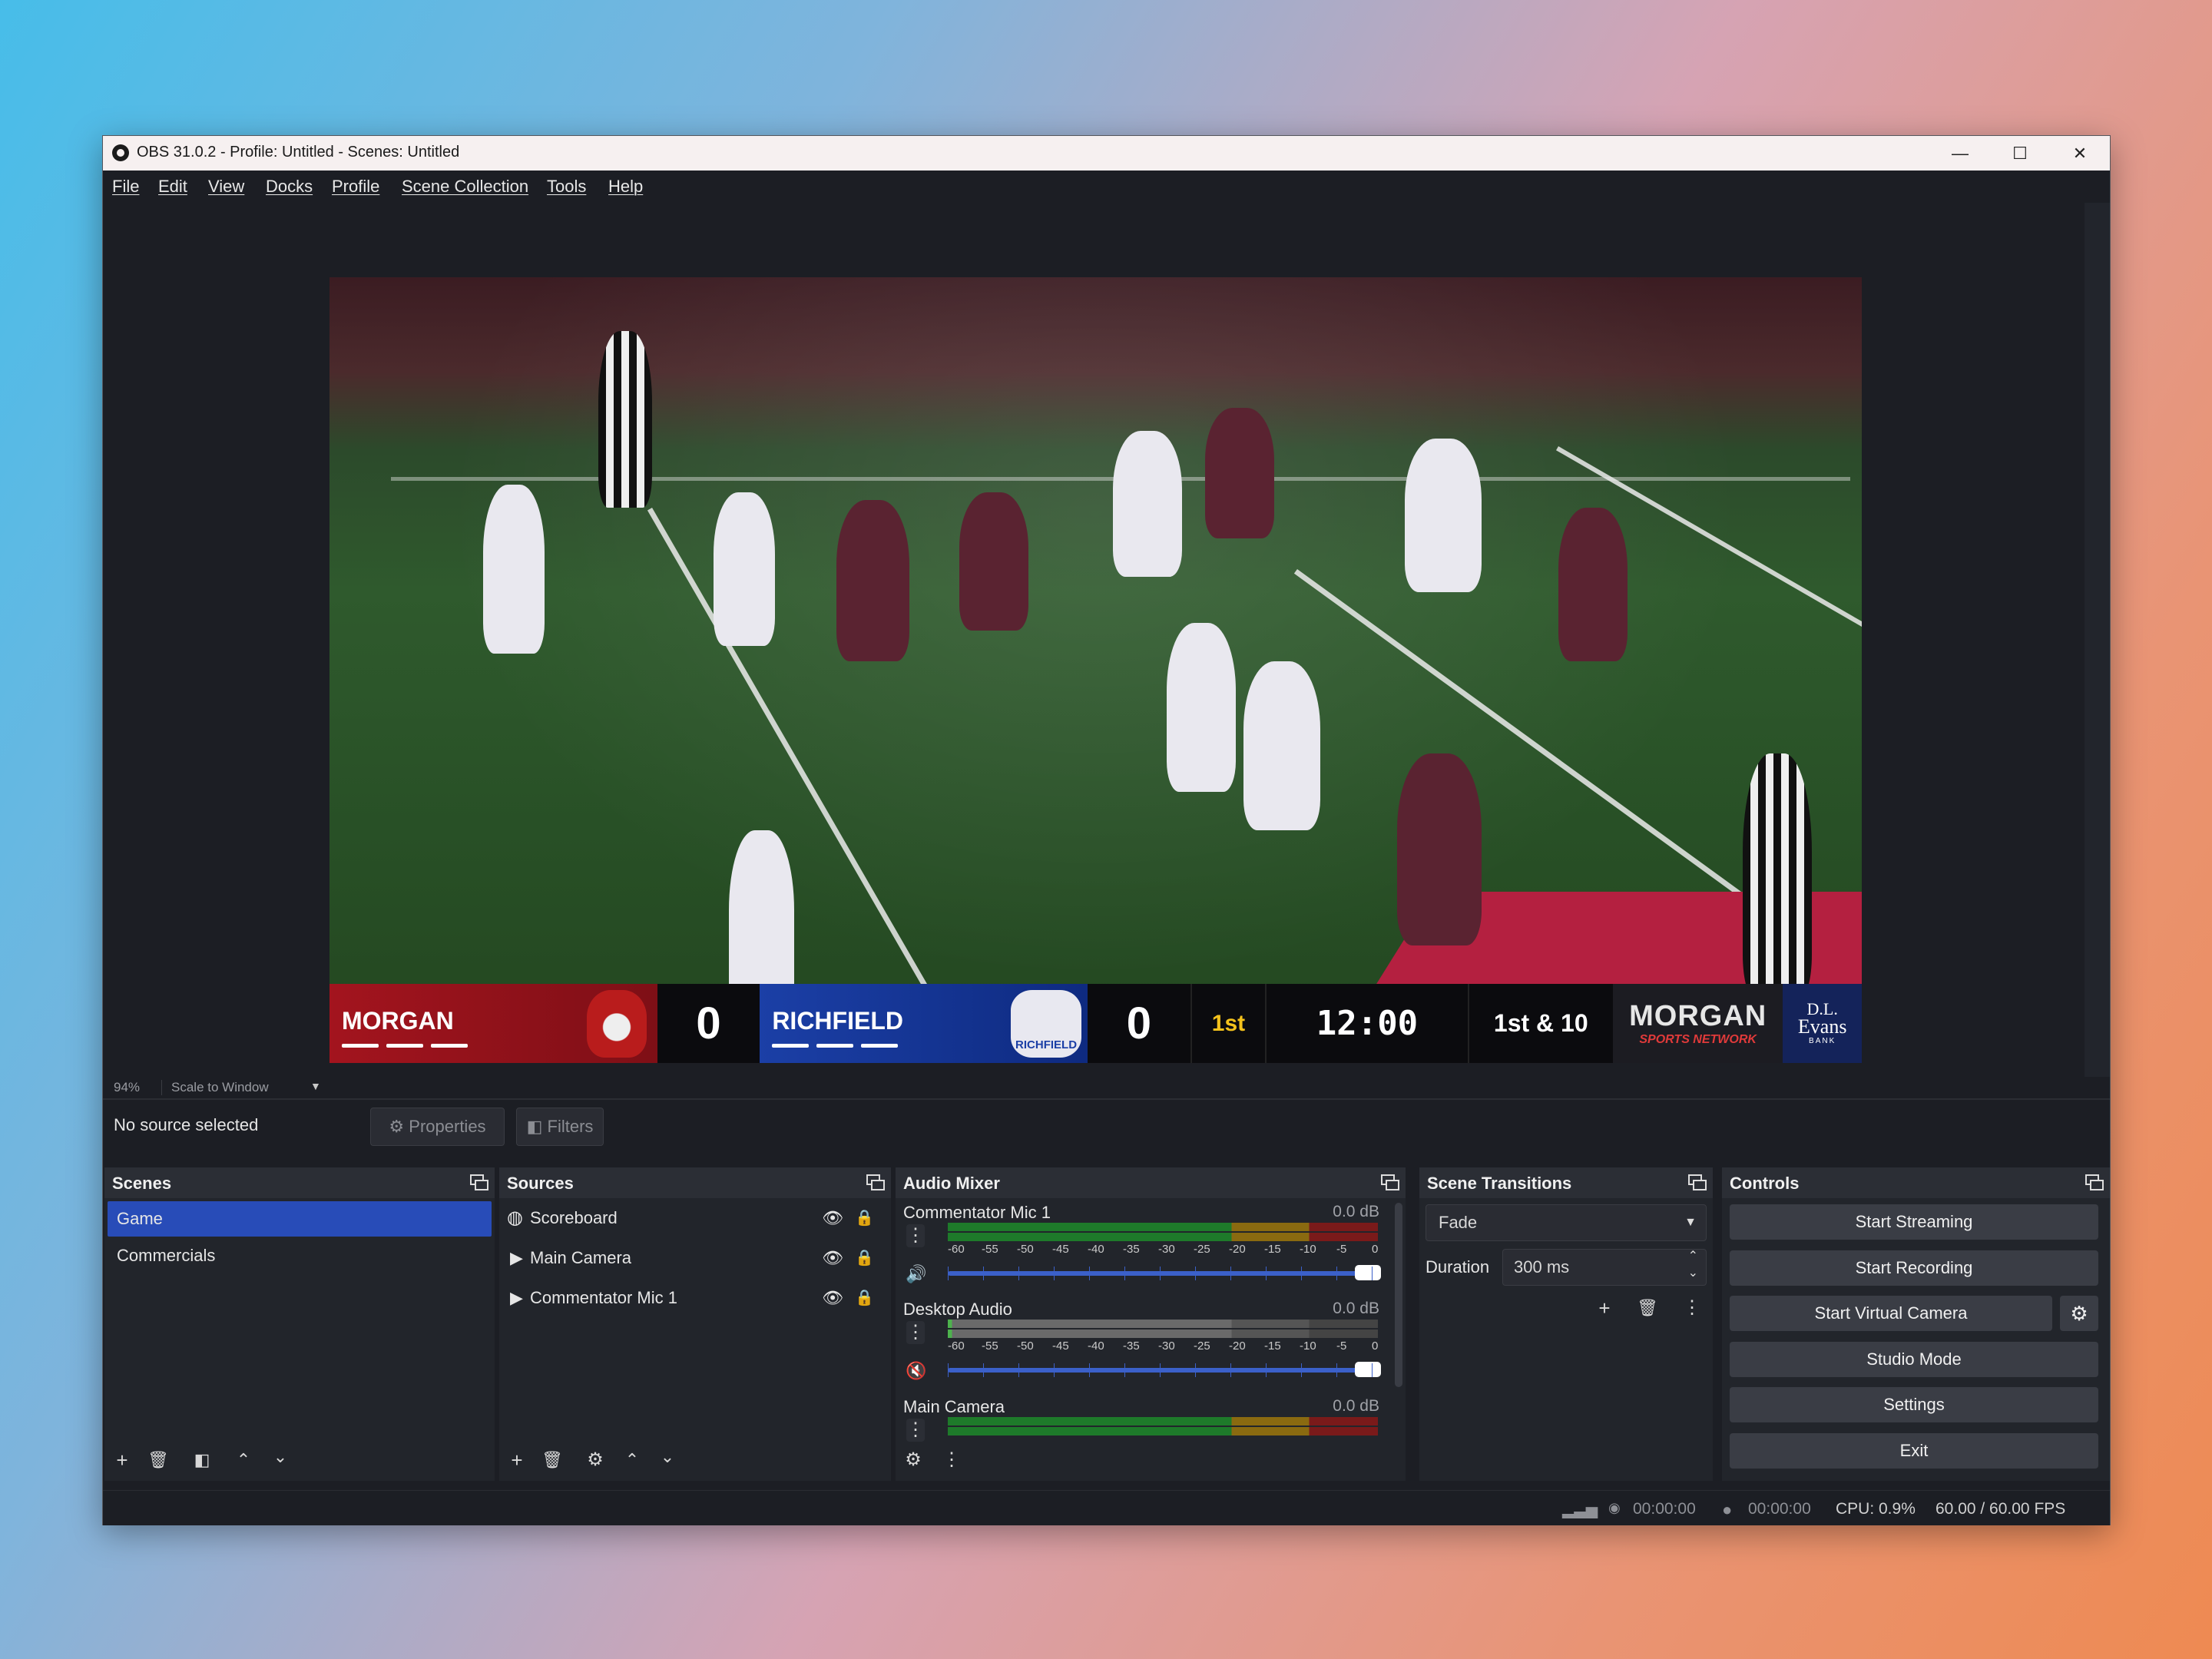  Describe the element at coordinates (1891, 1313) in the screenshot. I see `start-virtual-camera-button: Start Virtual Camera` at that location.